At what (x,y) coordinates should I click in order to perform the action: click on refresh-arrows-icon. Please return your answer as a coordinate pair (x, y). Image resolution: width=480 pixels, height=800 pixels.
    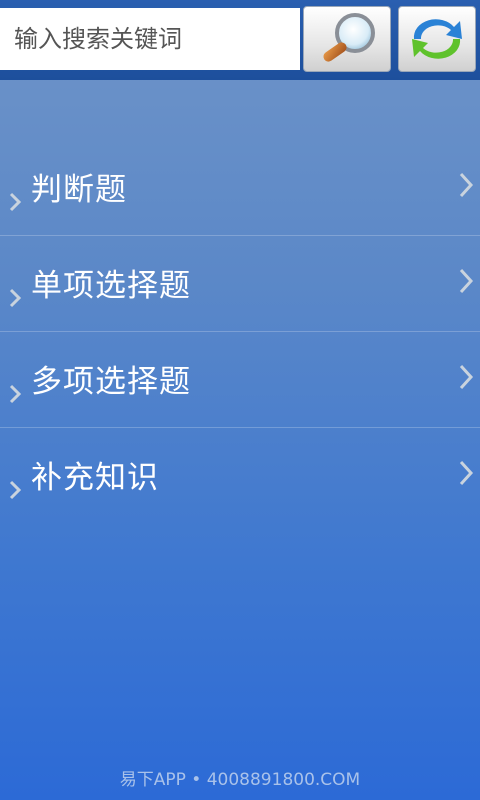
    Looking at the image, I should click on (437, 39).